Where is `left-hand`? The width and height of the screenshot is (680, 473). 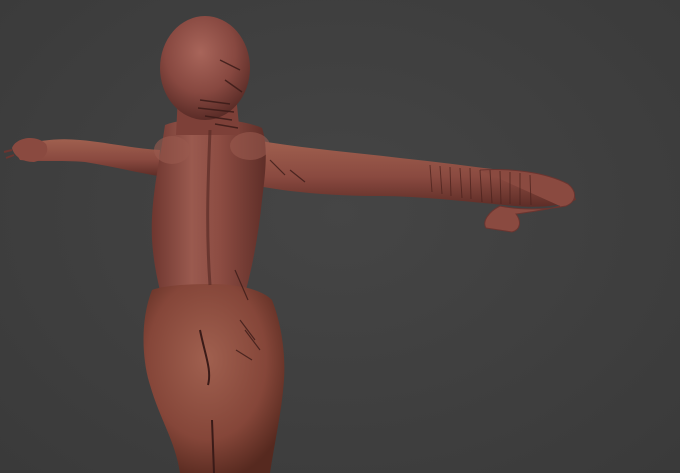
left-hand is located at coordinates (30, 150).